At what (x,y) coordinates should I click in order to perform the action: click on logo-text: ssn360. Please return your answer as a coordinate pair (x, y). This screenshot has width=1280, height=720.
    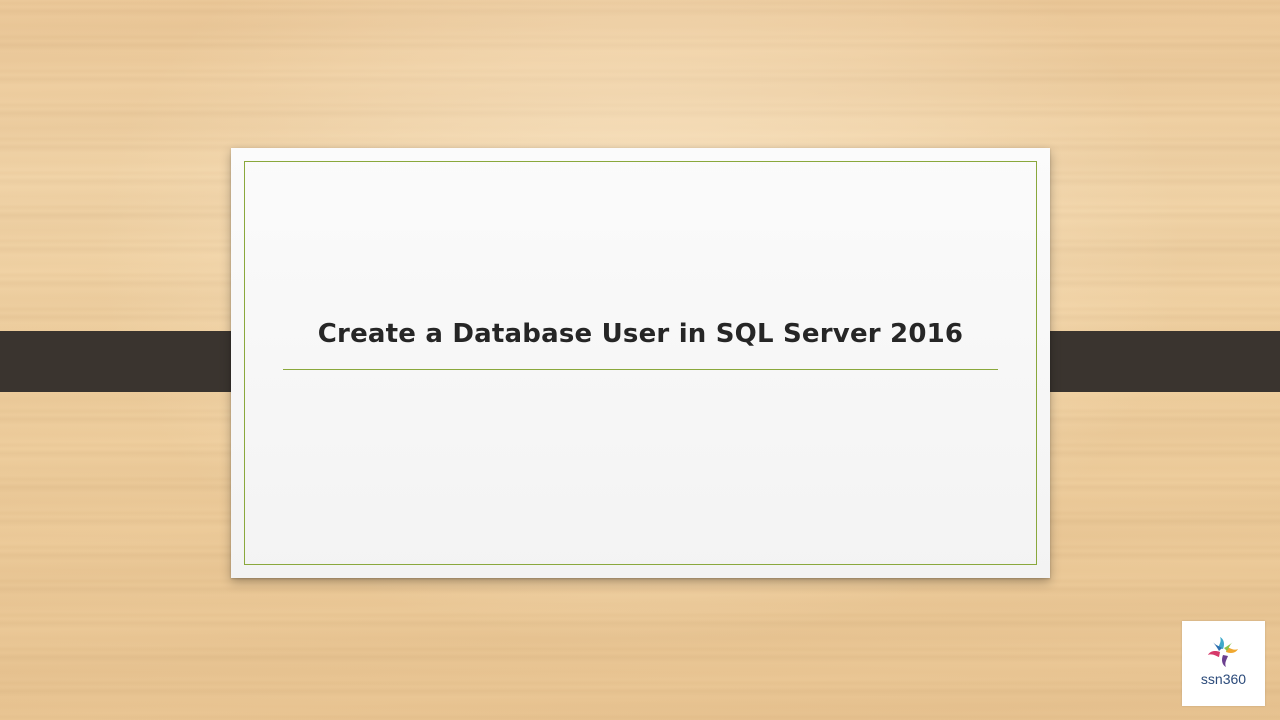
    Looking at the image, I should click on (1223, 679).